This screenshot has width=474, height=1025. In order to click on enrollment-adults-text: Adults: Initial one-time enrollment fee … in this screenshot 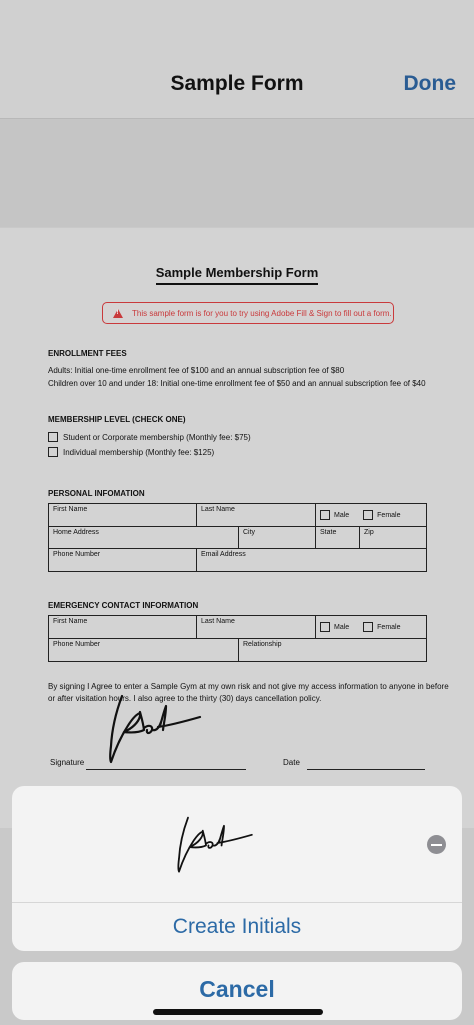, I will do `click(196, 370)`.